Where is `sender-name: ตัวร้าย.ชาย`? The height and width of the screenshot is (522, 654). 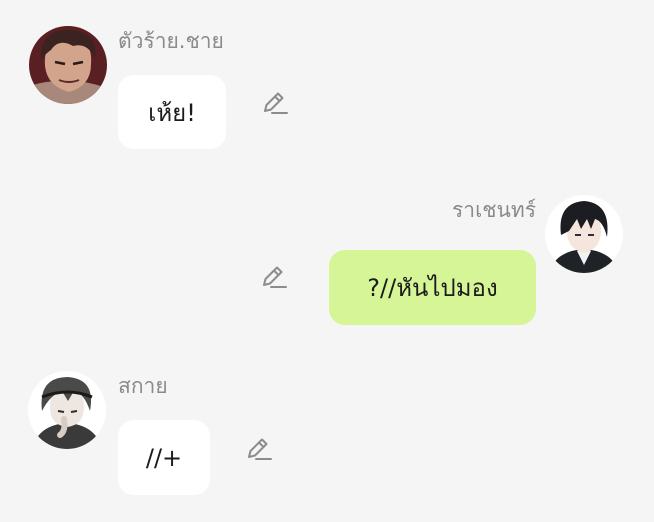
sender-name: ตัวร้าย.ชาย is located at coordinates (171, 41).